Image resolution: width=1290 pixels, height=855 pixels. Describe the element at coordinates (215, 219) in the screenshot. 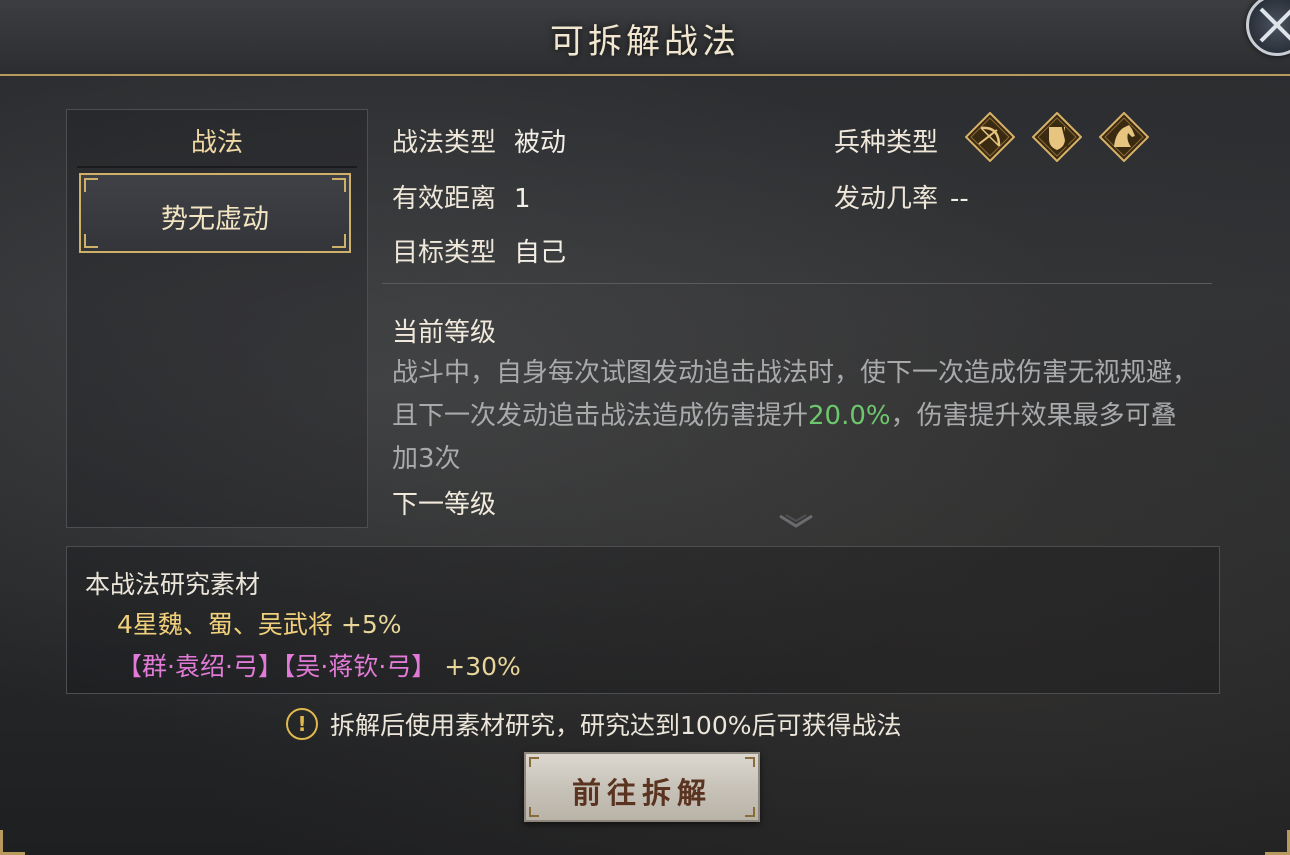

I see `skill-item-label: 势无虚动` at that location.